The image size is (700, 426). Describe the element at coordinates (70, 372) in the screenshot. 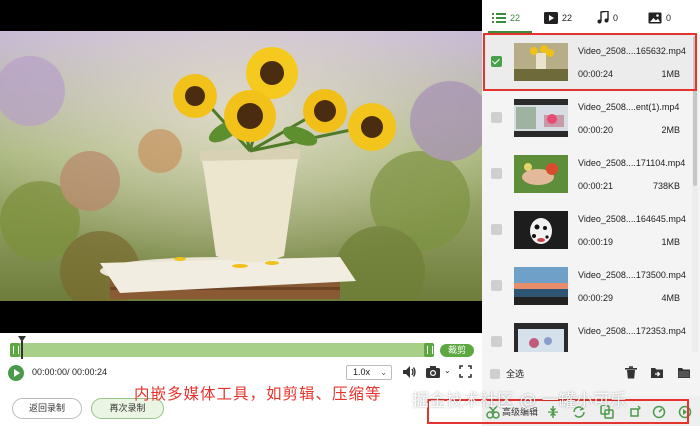

I see `time-readout: 00:00:00/ 00:00:24` at that location.